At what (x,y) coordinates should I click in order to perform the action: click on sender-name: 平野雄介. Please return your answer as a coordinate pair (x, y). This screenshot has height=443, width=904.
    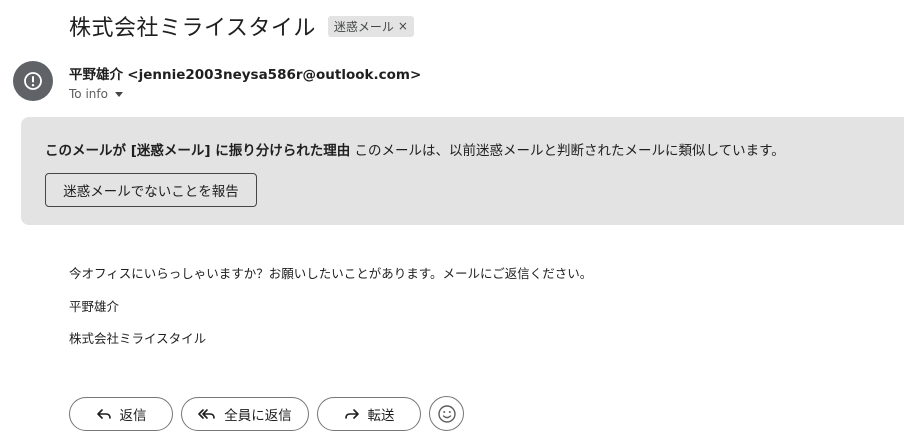
    Looking at the image, I should click on (96, 75).